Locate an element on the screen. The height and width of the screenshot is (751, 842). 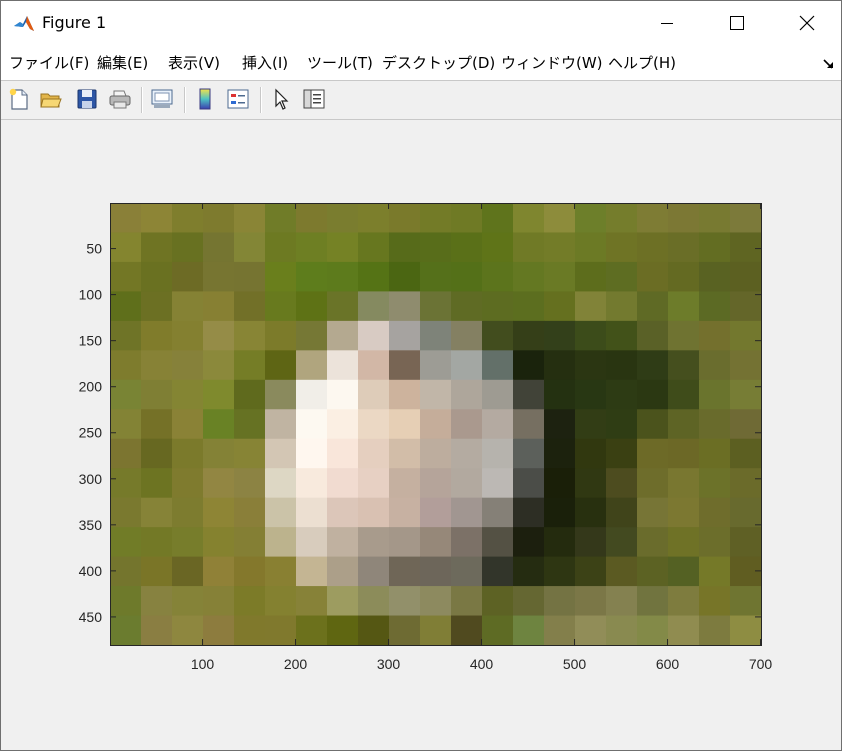
x-tick-label: 400 is located at coordinates (482, 664).